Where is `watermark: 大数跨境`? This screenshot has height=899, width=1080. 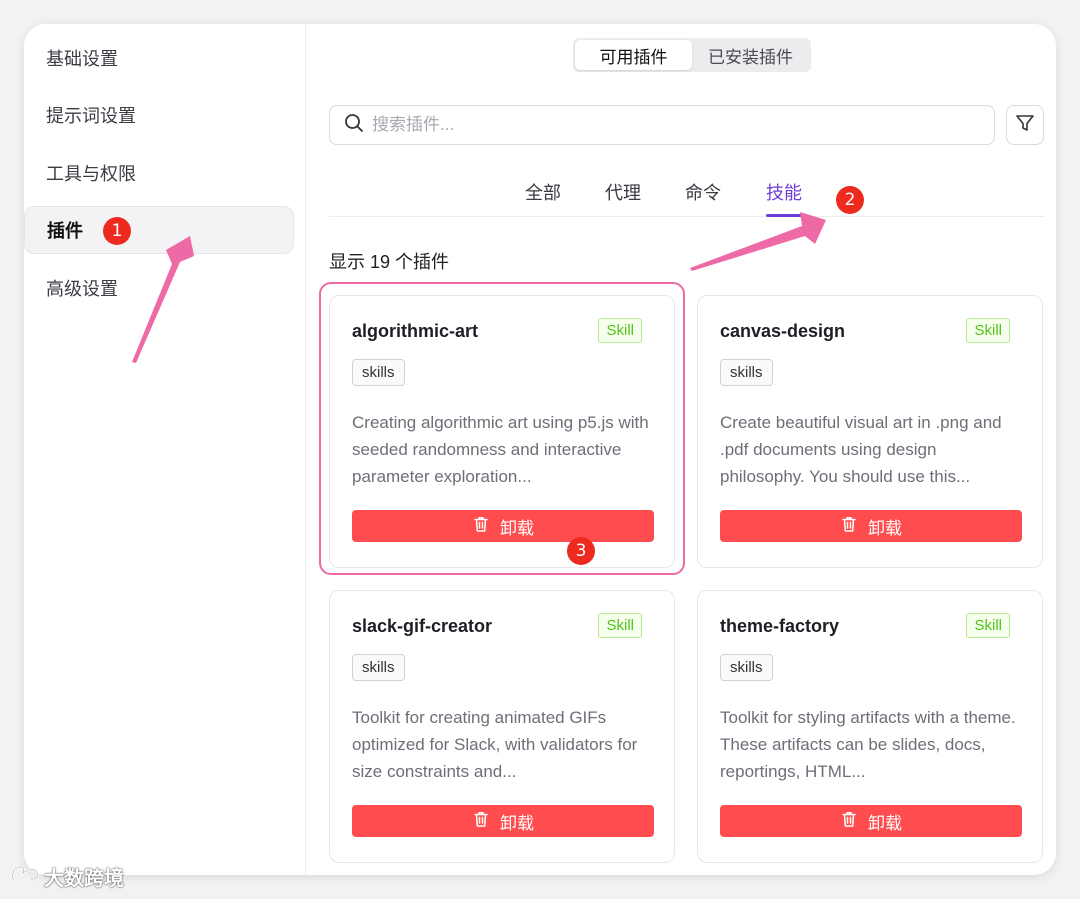 watermark: 大数跨境 is located at coordinates (67, 876).